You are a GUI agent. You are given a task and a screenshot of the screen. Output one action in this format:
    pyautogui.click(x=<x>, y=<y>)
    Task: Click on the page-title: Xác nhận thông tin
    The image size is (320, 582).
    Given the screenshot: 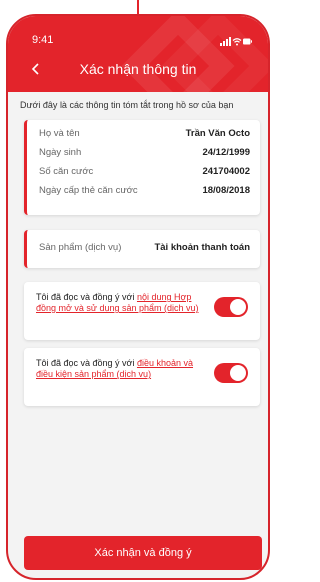 What is the action you would take?
    pyautogui.click(x=138, y=69)
    